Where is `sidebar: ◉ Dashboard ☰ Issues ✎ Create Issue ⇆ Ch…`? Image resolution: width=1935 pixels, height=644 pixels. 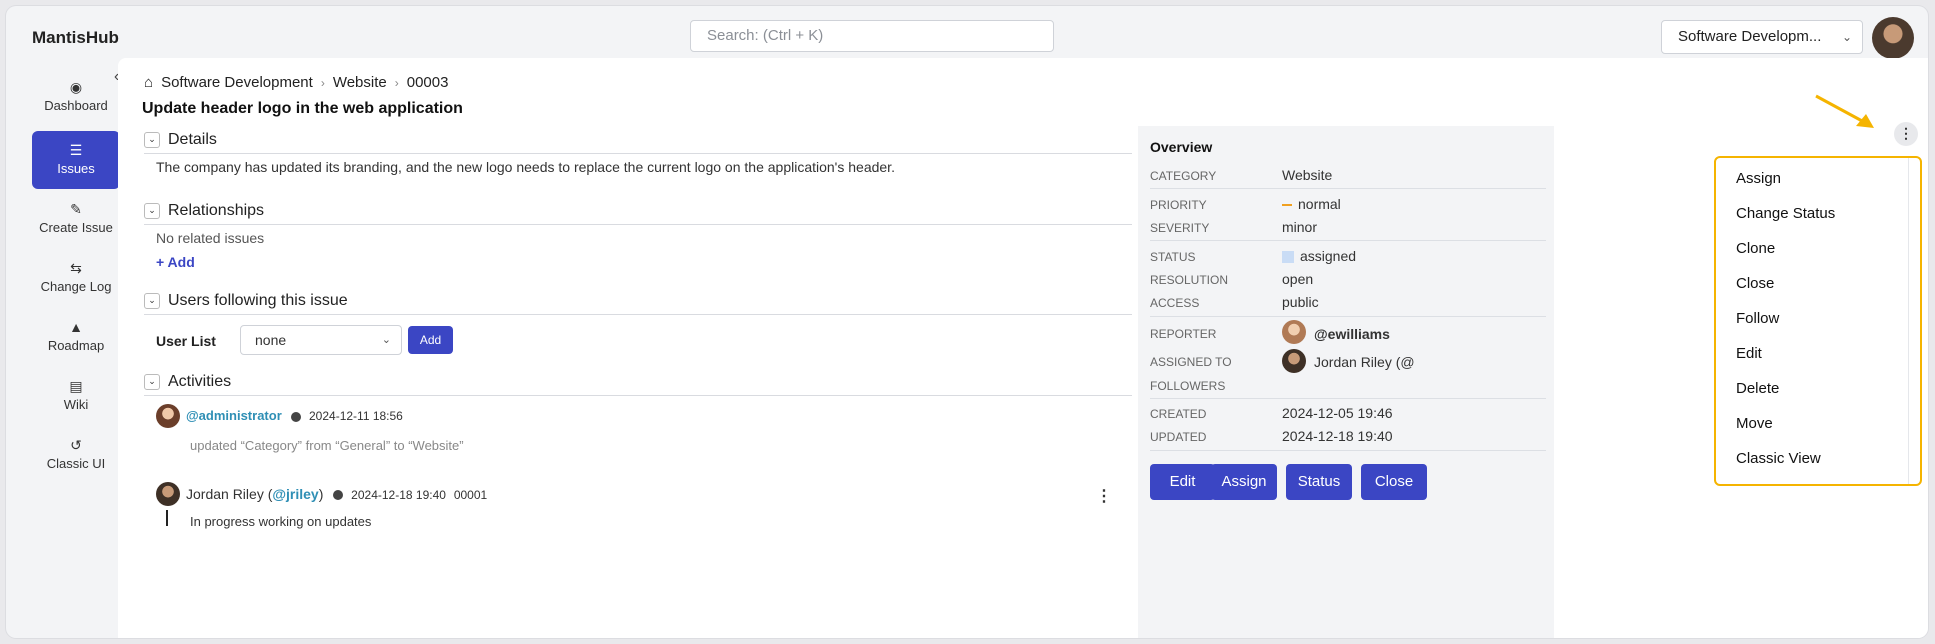
sidebar: ◉ Dashboard ☰ Issues ✎ Create Issue ⇆ Ch… is located at coordinates (63, 353).